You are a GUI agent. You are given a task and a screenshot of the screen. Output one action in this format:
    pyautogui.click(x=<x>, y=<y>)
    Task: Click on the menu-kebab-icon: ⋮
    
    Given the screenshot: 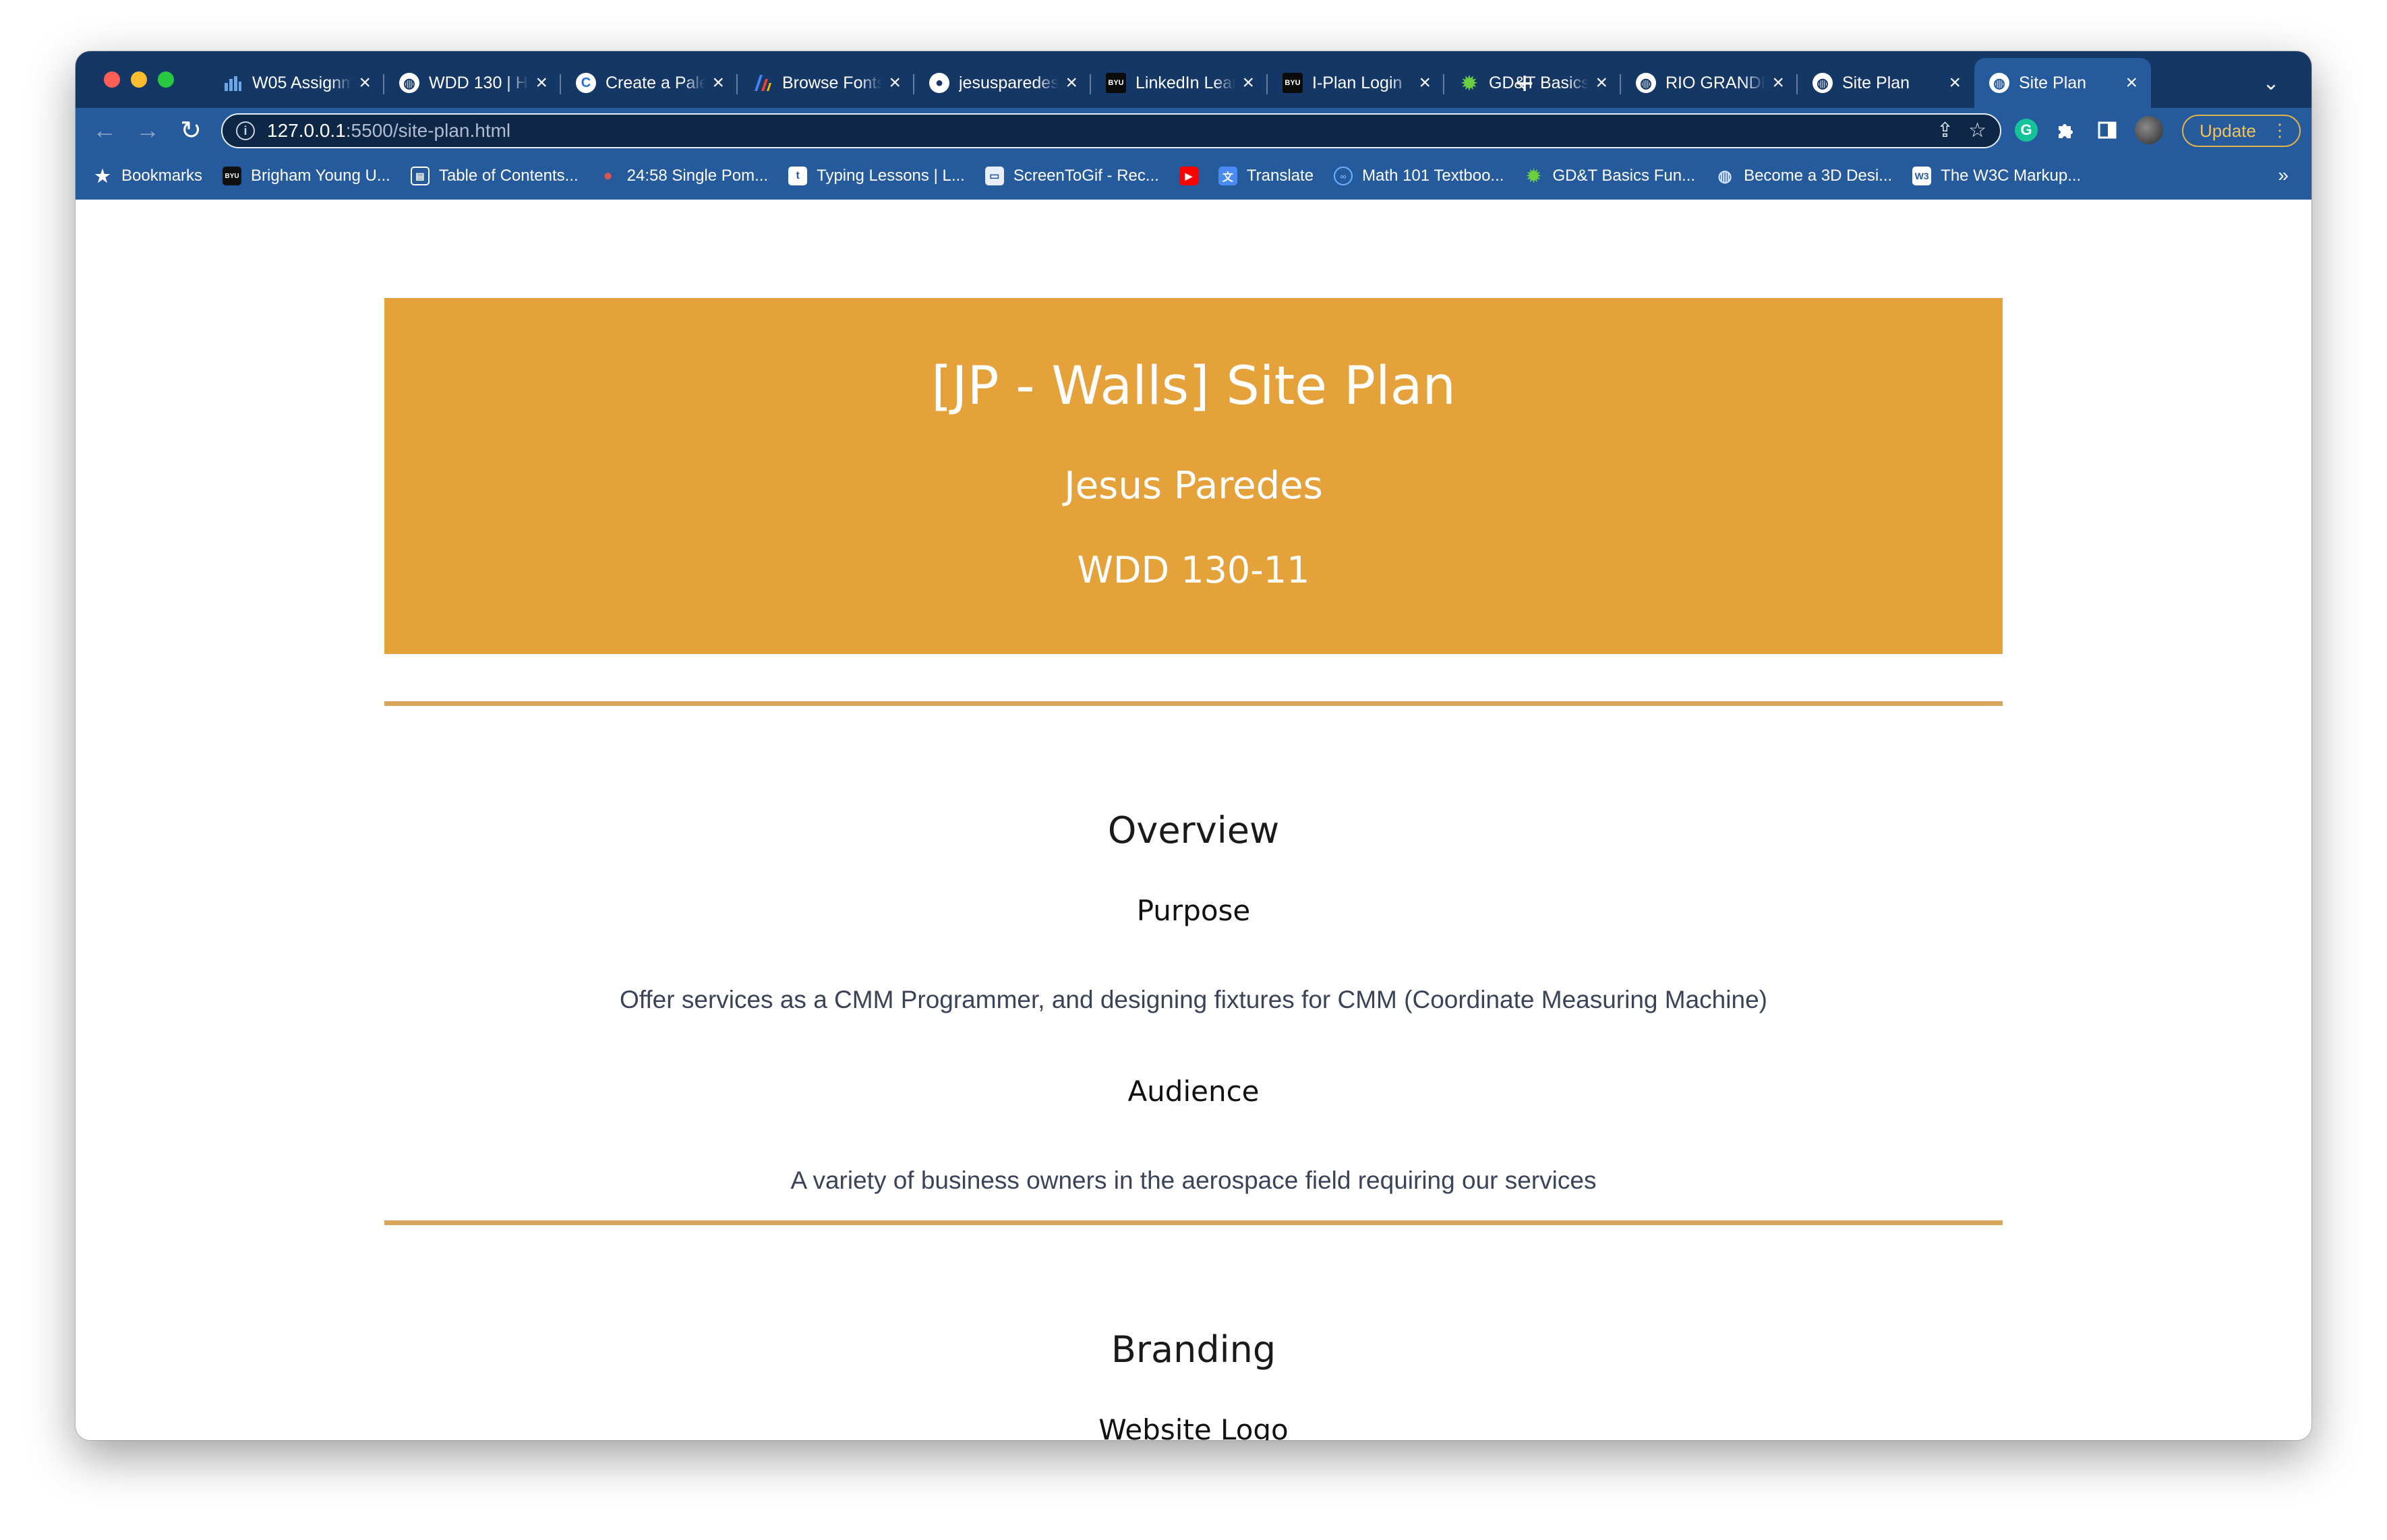 What is the action you would take?
    pyautogui.click(x=2280, y=130)
    